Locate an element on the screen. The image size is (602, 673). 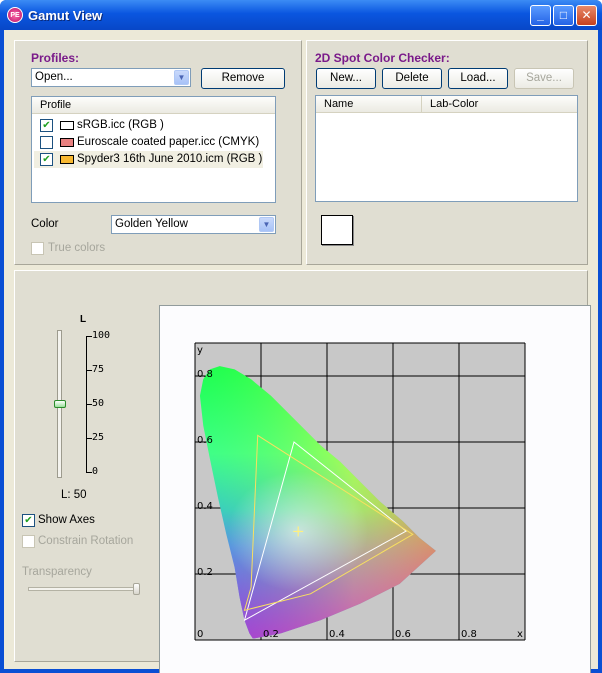
remove-button: Remove is located at coordinates (243, 78).